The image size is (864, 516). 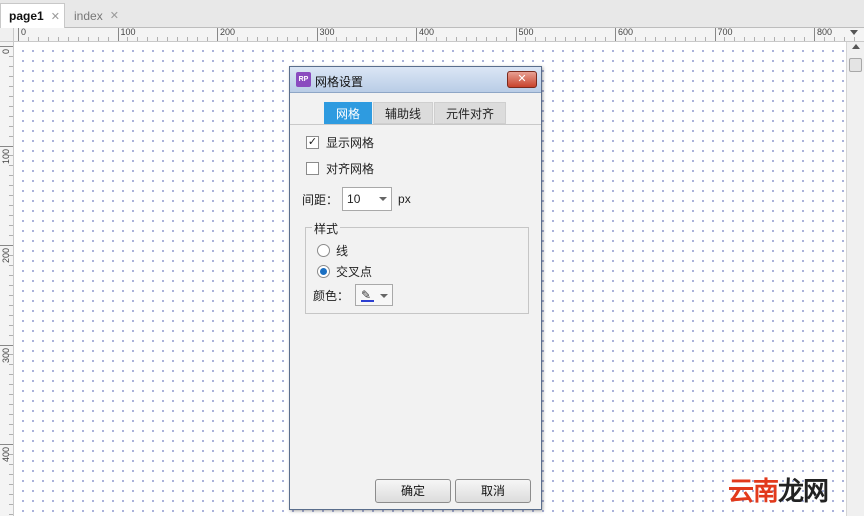 What do you see at coordinates (854, 32) in the screenshot?
I see `chevron-down-icon` at bounding box center [854, 32].